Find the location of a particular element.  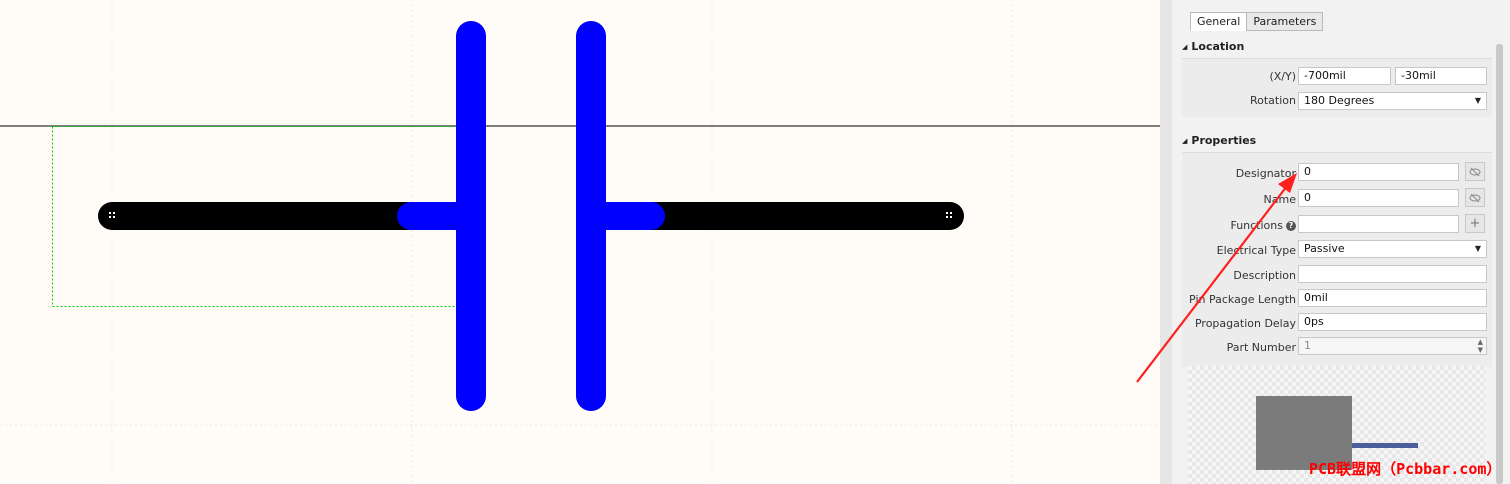

properties-section-header: ◢ Properties is located at coordinates (1219, 140).